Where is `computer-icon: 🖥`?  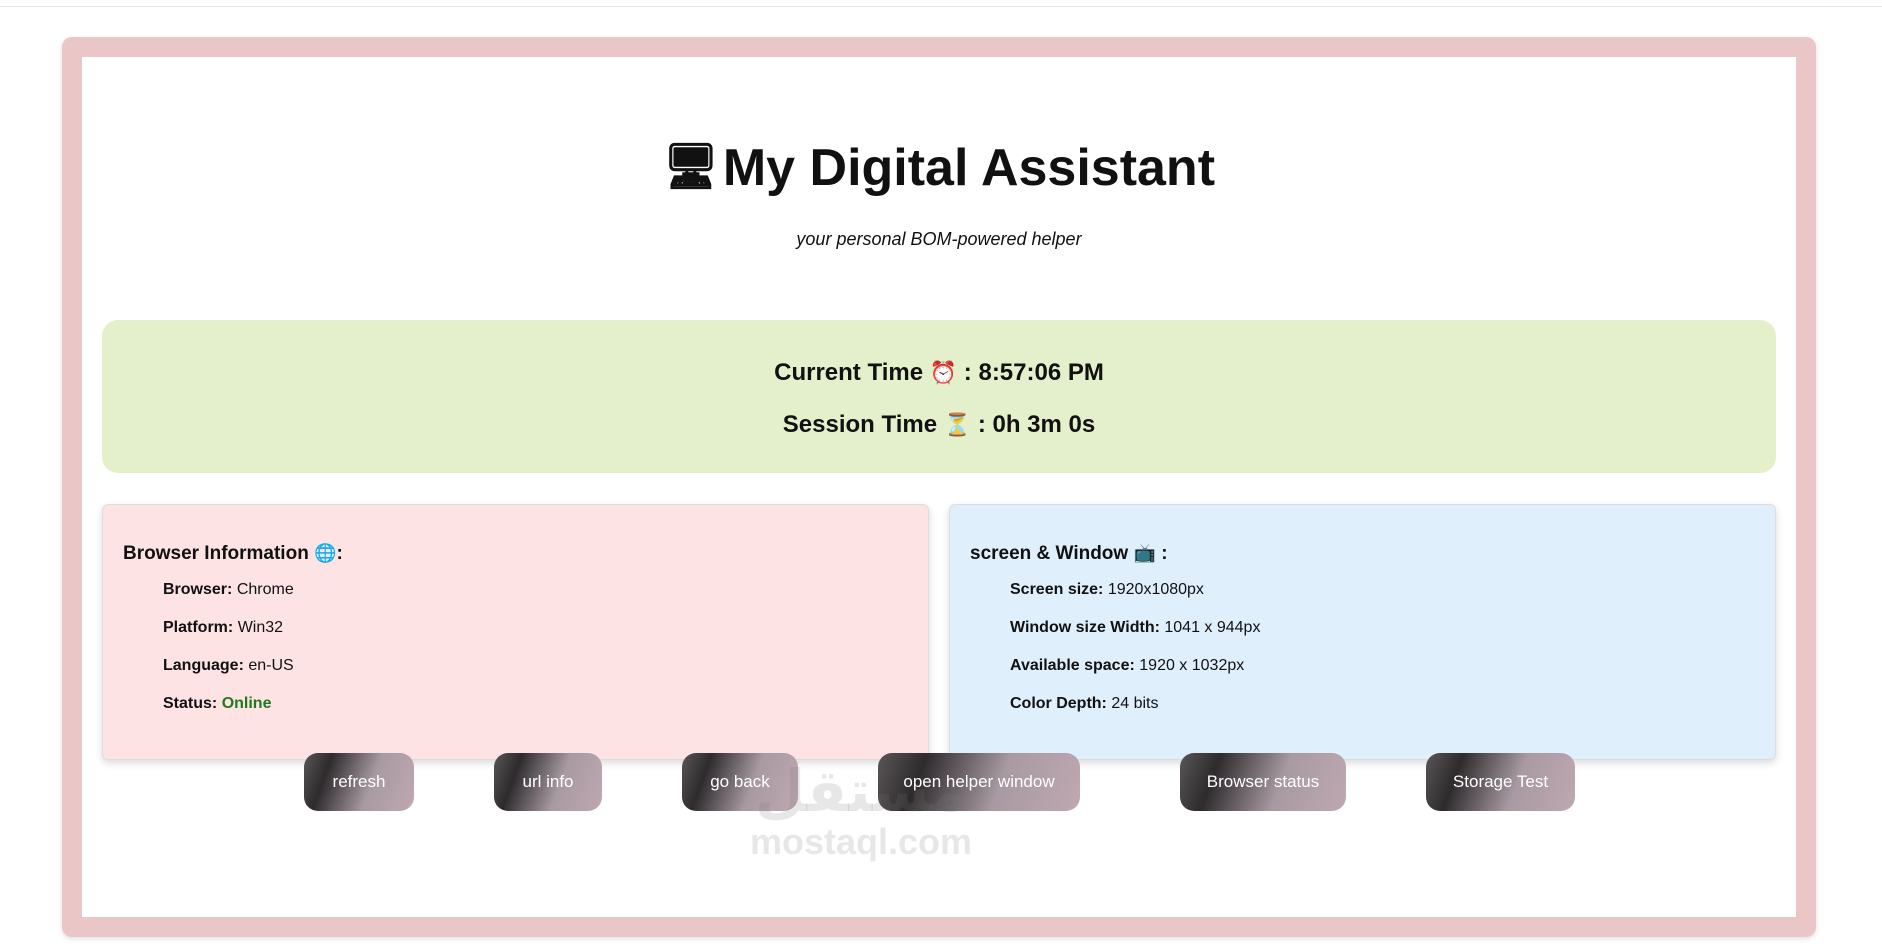 computer-icon: 🖥 is located at coordinates (690, 166).